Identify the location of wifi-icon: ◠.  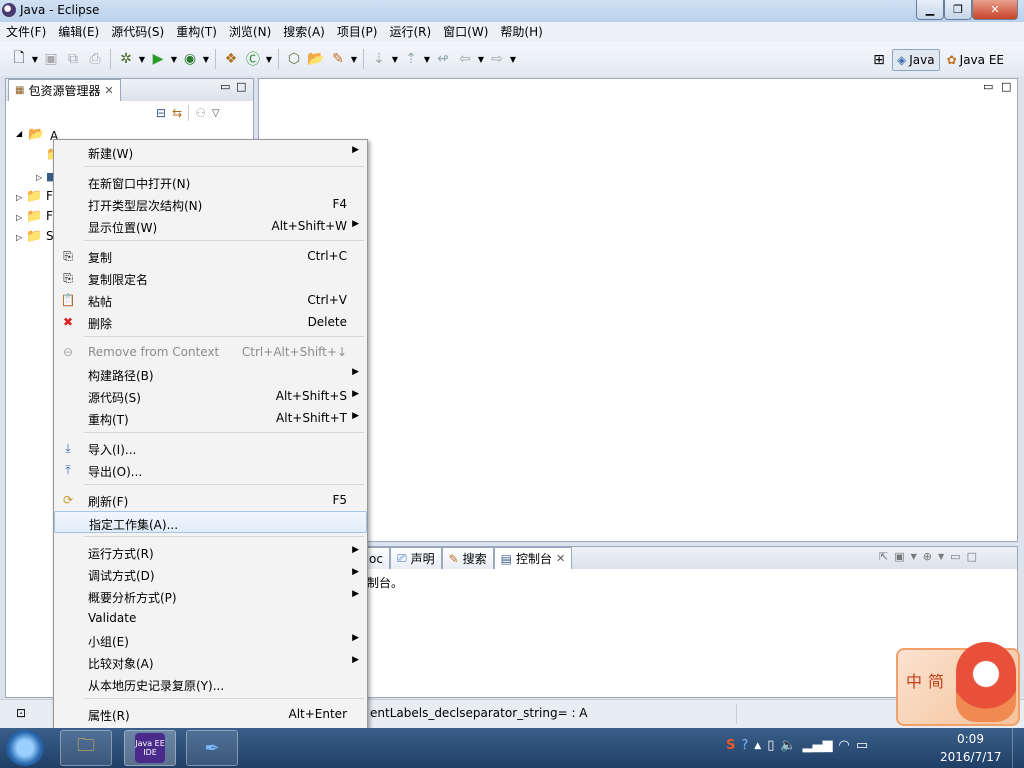
(844, 745).